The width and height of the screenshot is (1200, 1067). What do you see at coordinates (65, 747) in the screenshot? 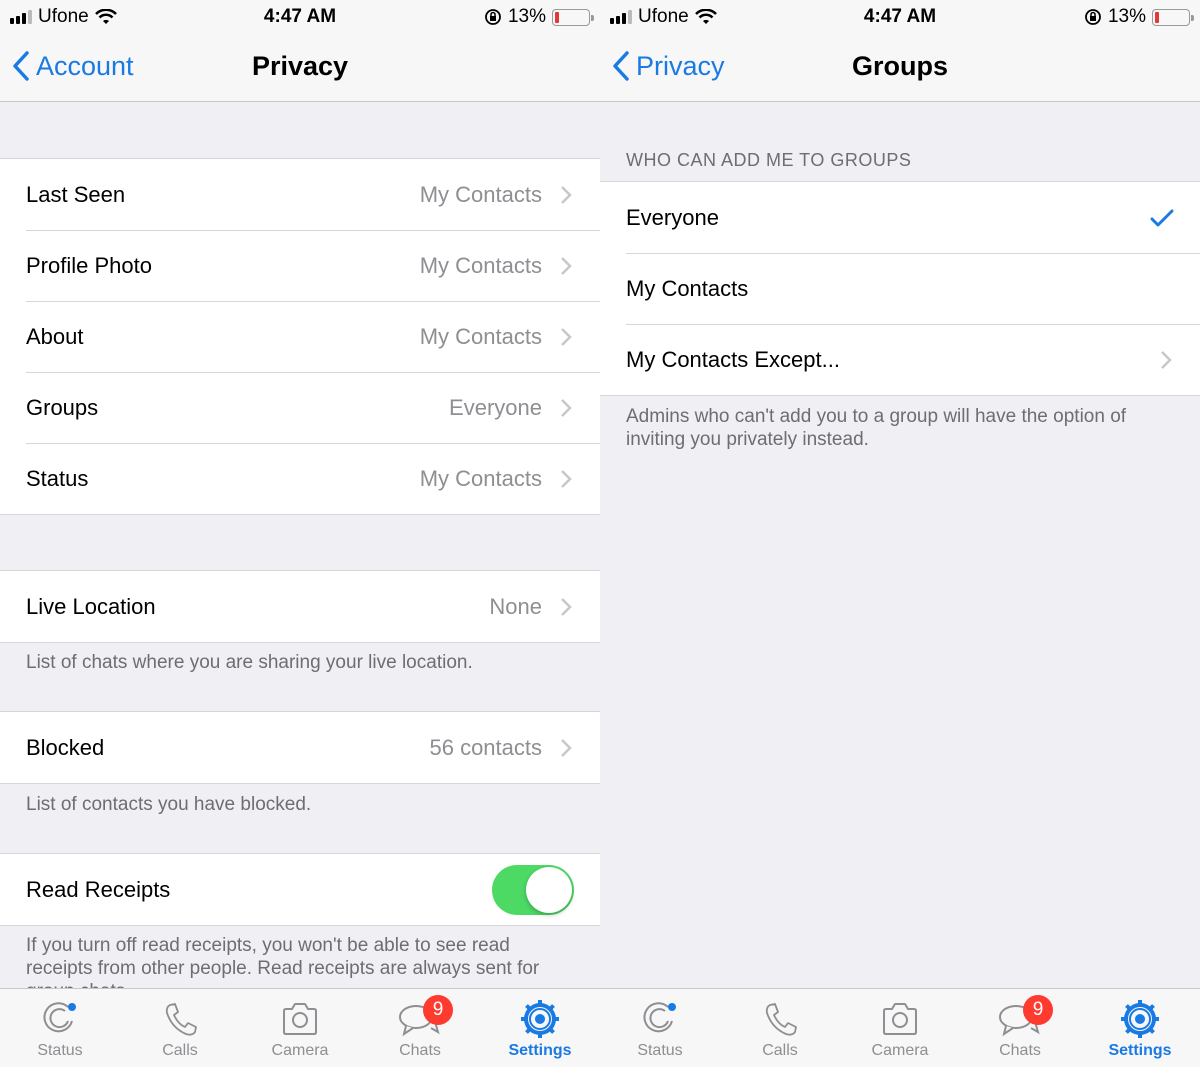
I see `row-label: Blocked` at bounding box center [65, 747].